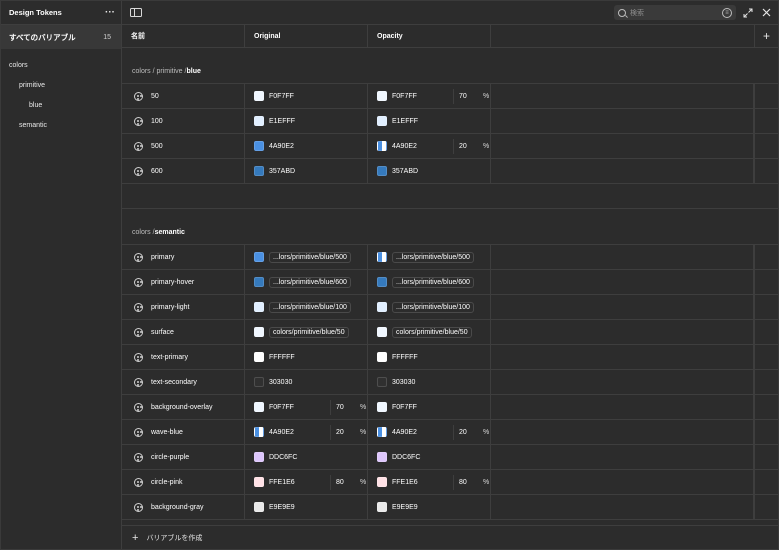 The height and width of the screenshot is (550, 779). What do you see at coordinates (282, 171) in the screenshot?
I see `hex-value: 357ABD` at bounding box center [282, 171].